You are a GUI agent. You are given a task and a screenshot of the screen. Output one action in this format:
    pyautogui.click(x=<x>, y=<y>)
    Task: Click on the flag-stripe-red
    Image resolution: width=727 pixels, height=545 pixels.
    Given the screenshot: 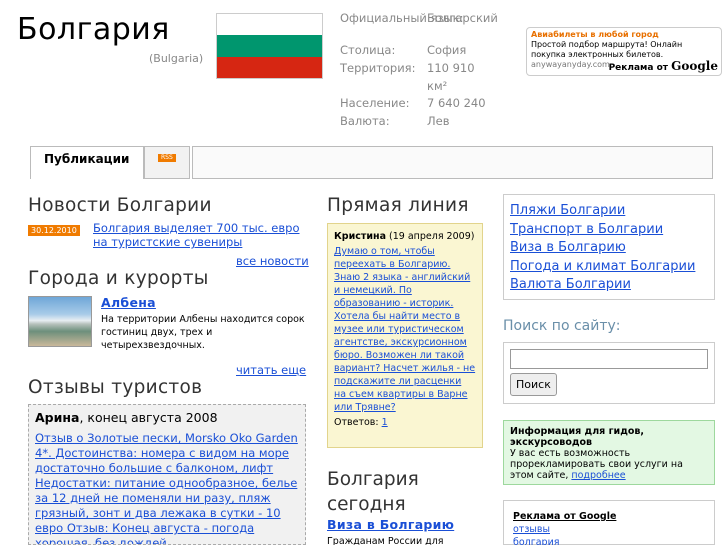 What is the action you would take?
    pyautogui.click(x=269, y=67)
    